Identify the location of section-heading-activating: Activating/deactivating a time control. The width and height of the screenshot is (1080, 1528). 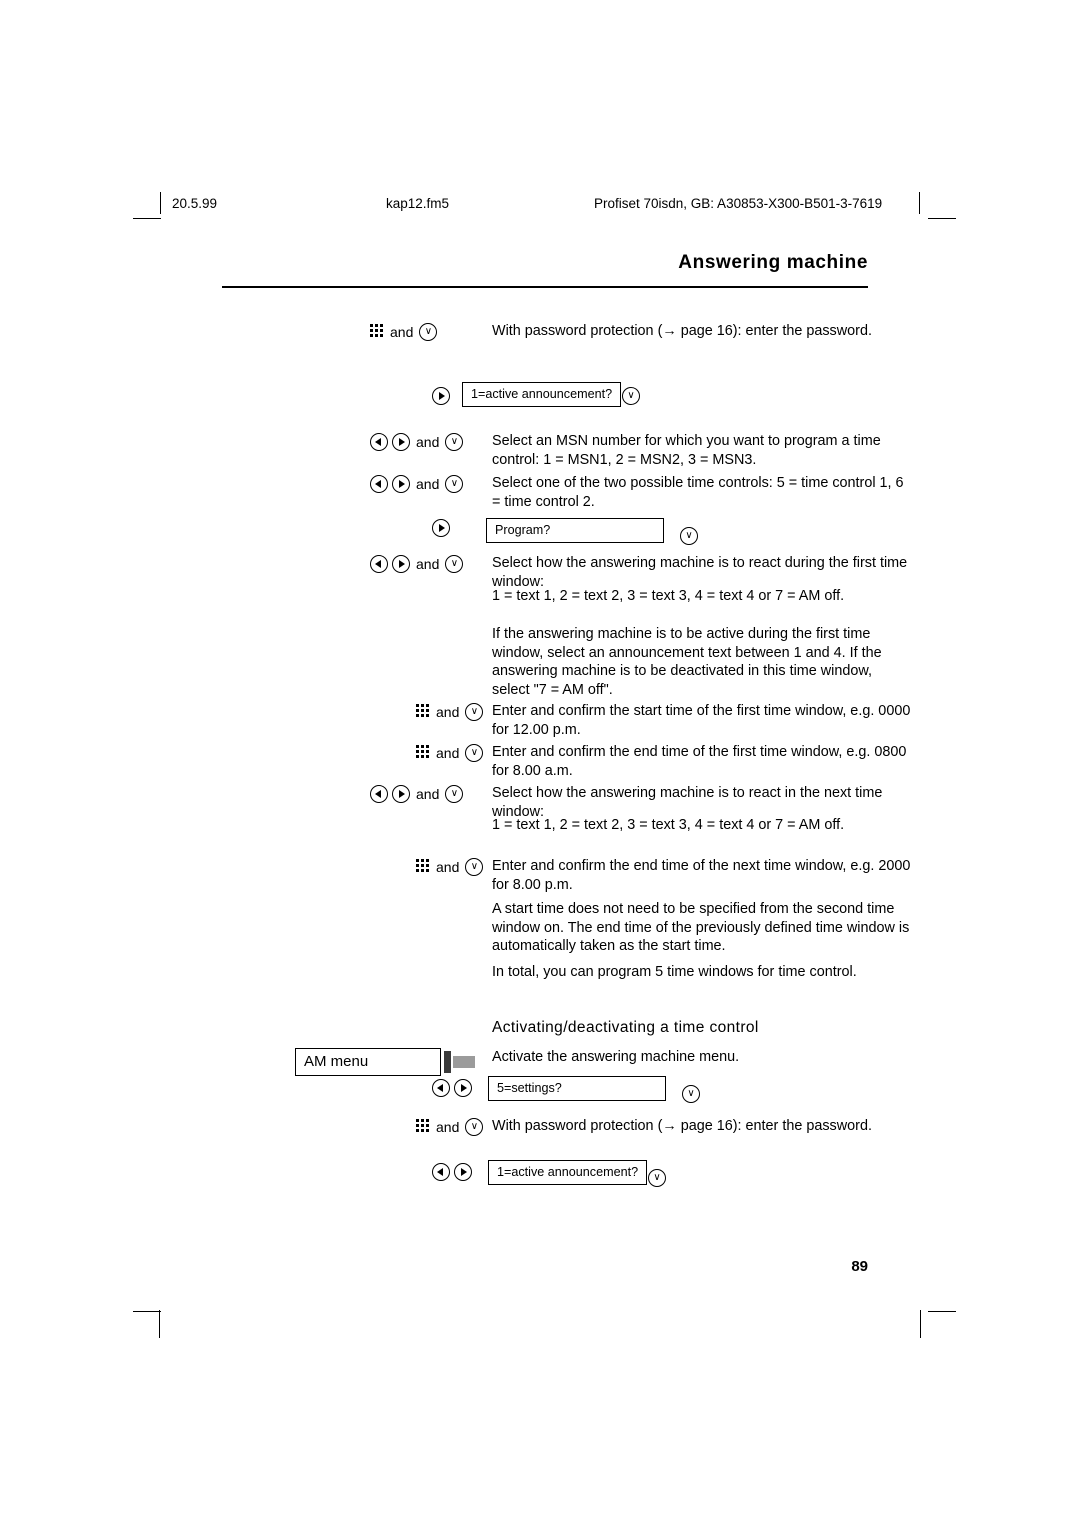
(625, 1027).